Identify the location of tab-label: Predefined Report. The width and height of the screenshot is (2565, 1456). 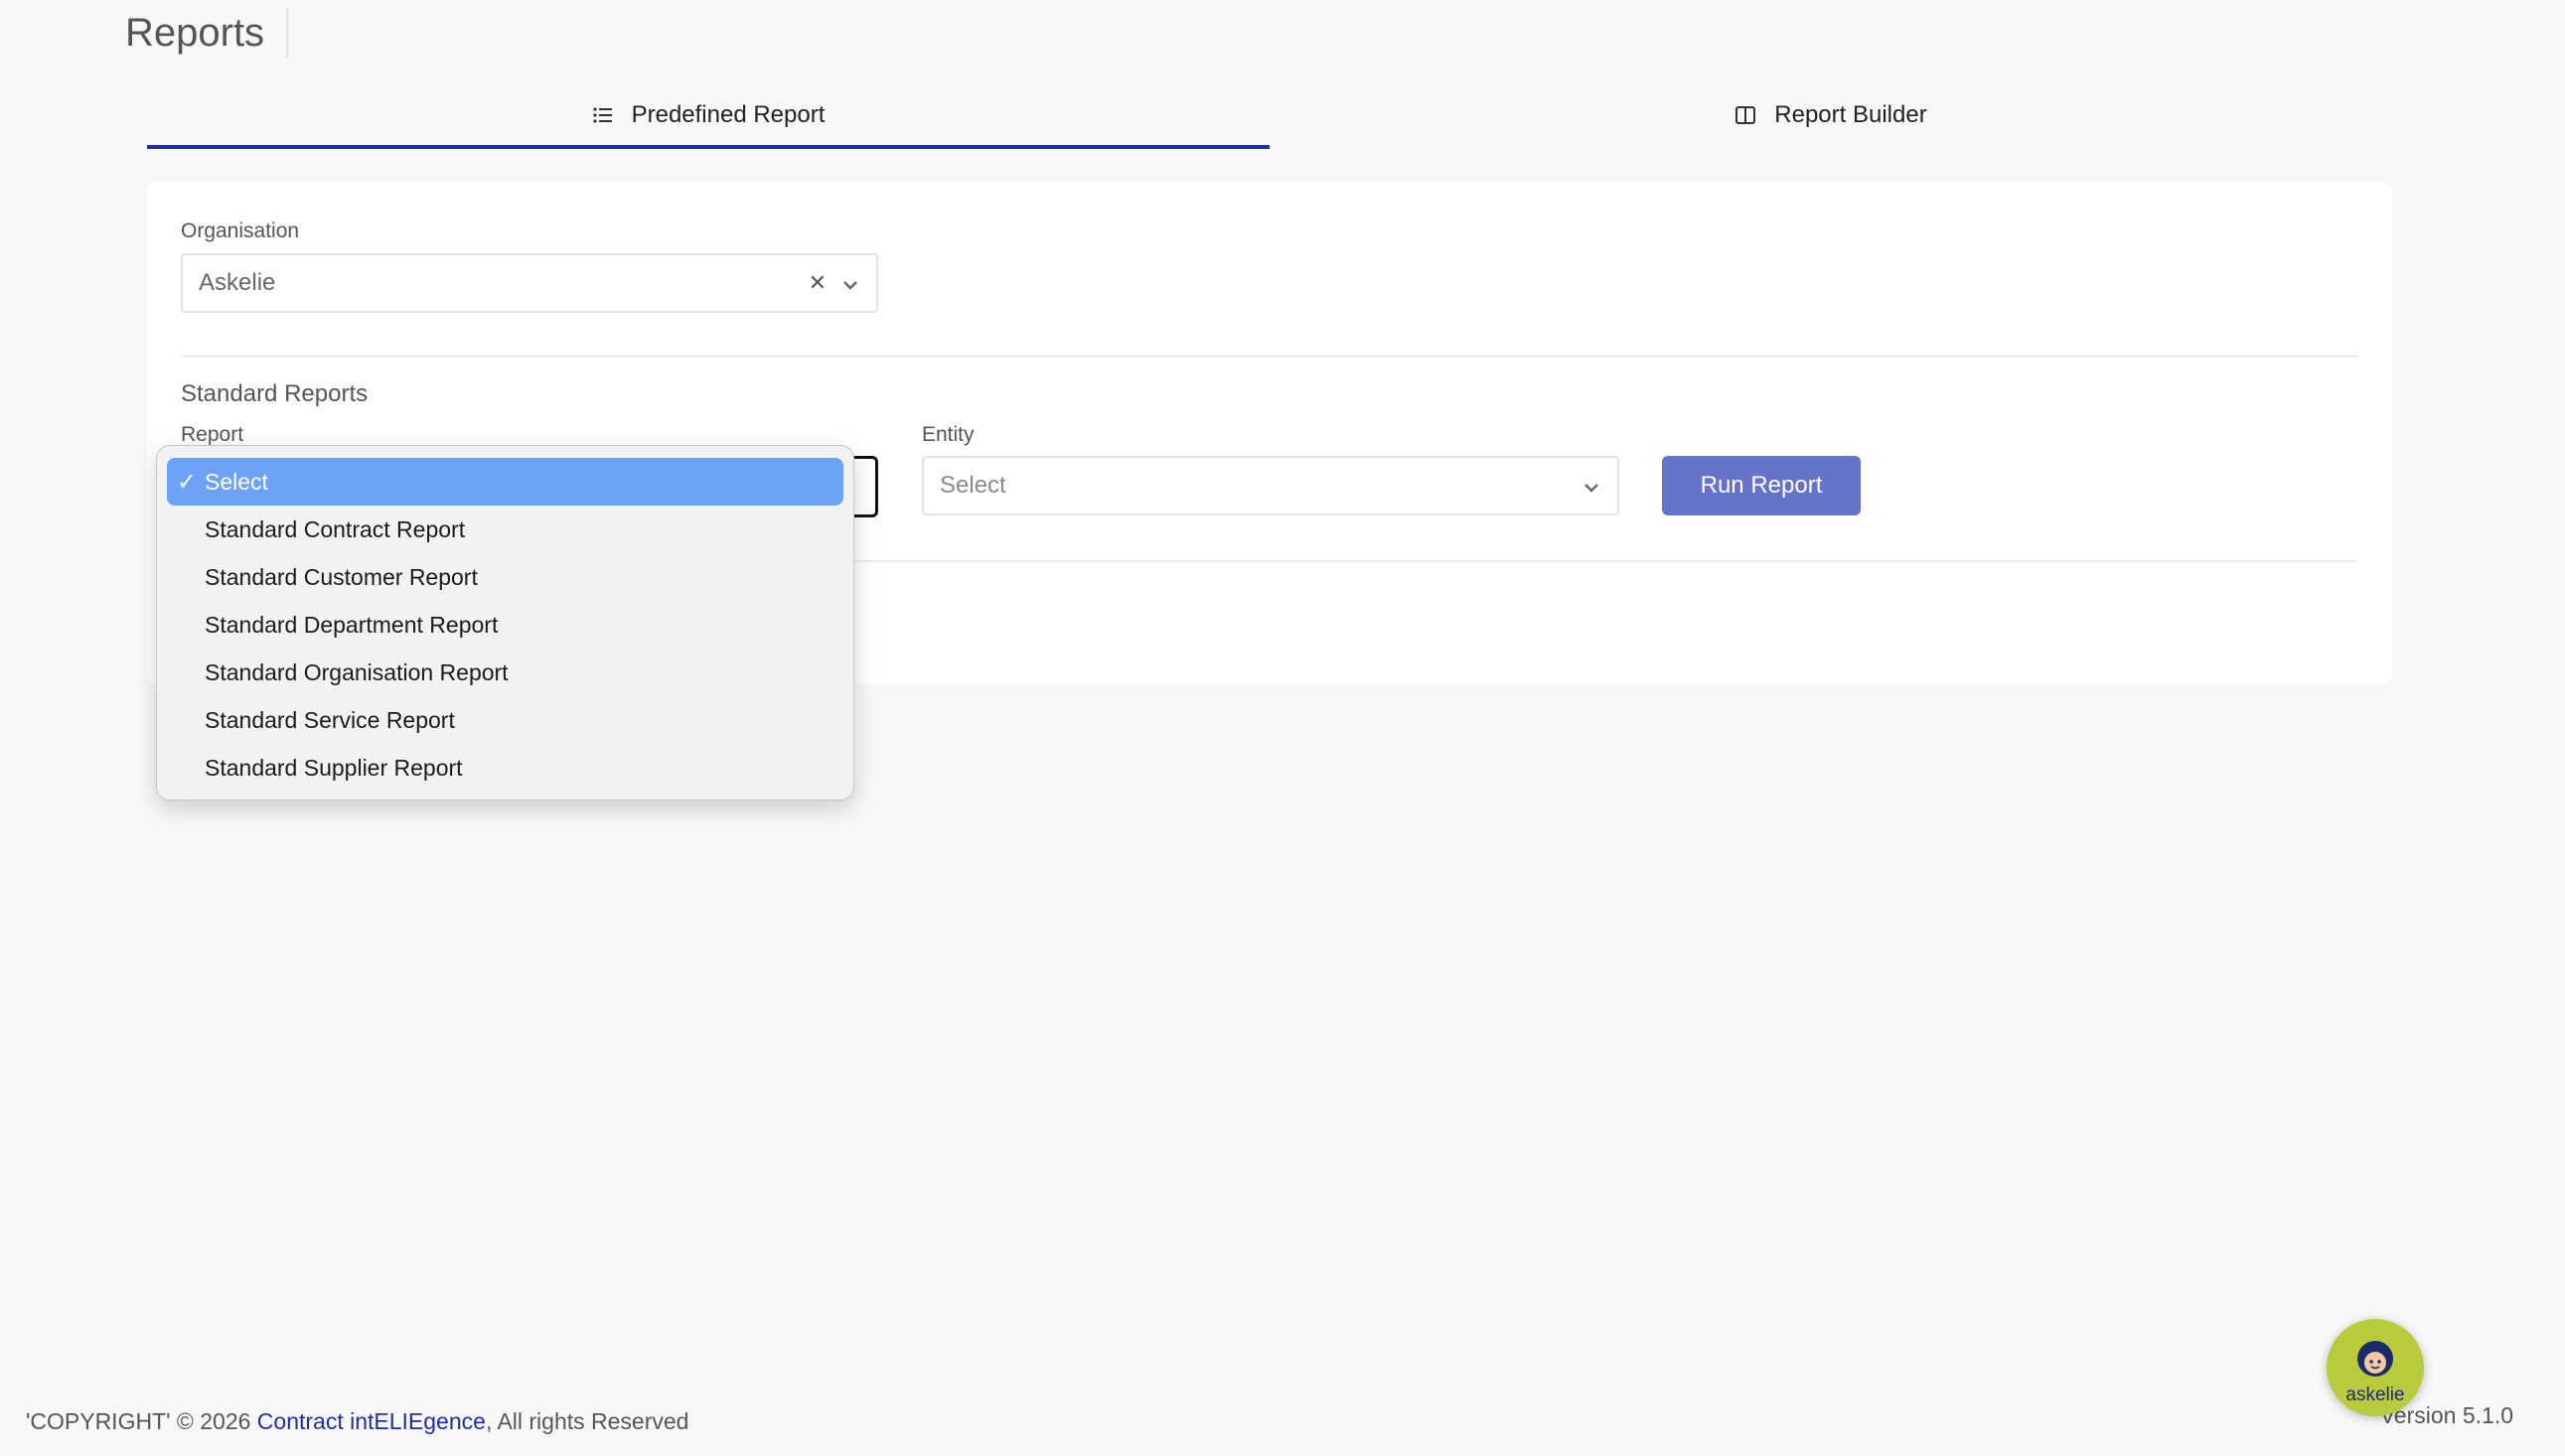
(728, 114).